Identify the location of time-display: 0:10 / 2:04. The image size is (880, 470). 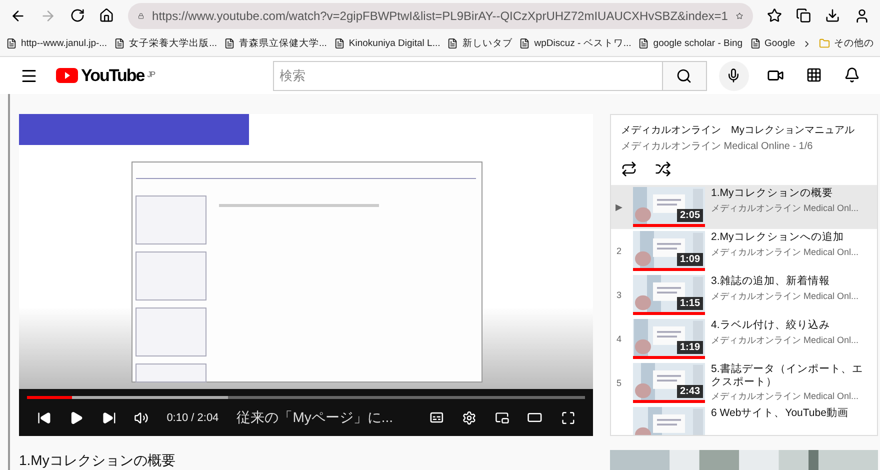
(192, 418).